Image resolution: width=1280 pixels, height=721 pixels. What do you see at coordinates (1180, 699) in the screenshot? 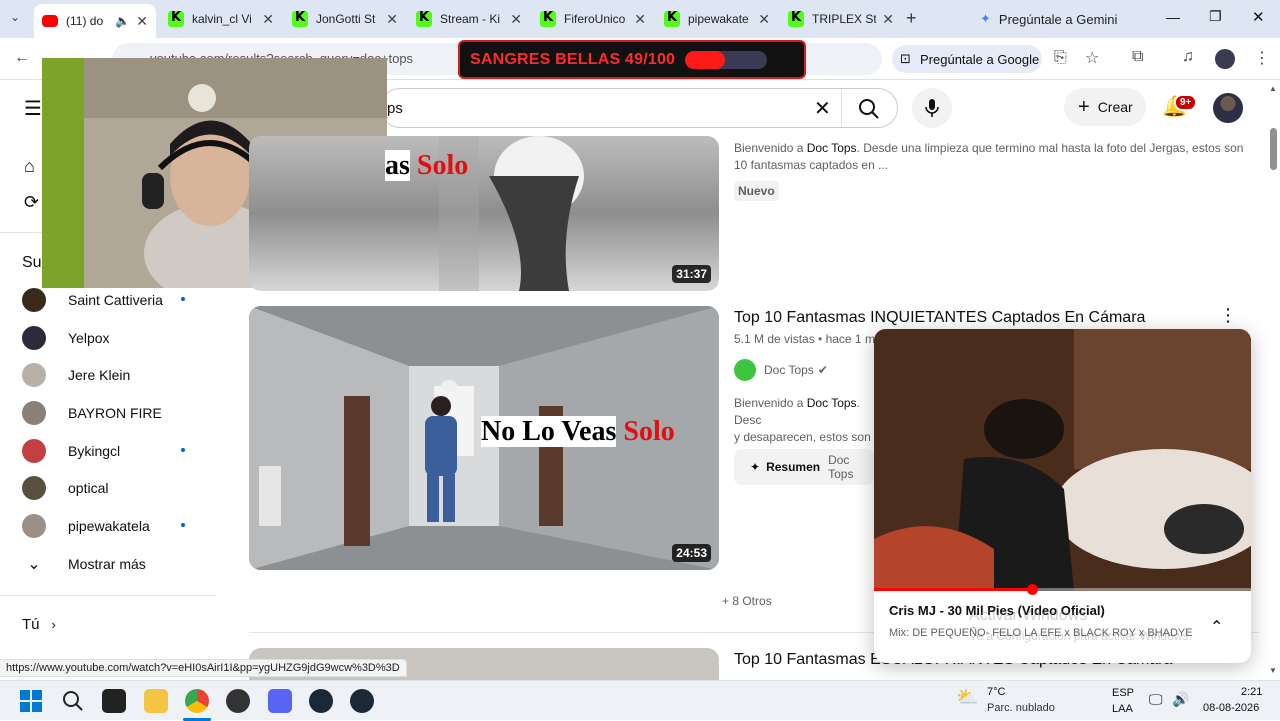
I see `volume-icon: 🔊` at bounding box center [1180, 699].